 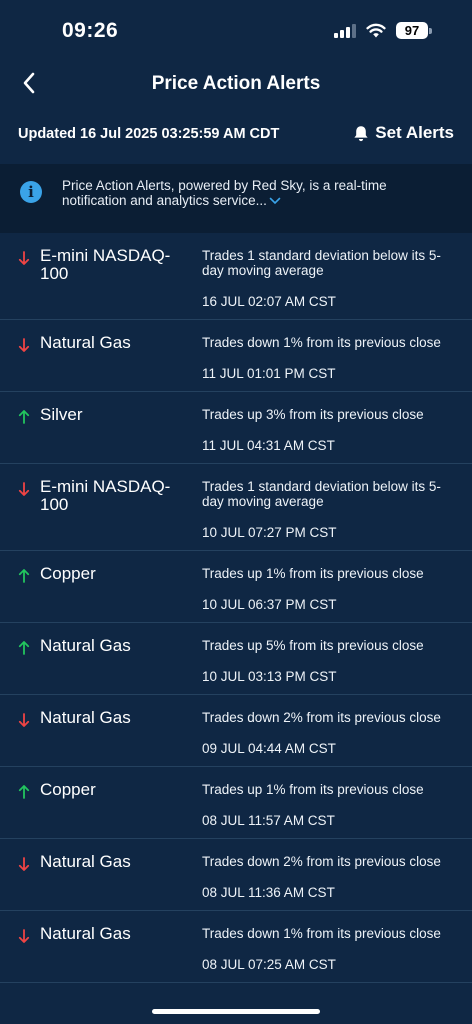 What do you see at coordinates (275, 201) in the screenshot?
I see `chevron-down-icon` at bounding box center [275, 201].